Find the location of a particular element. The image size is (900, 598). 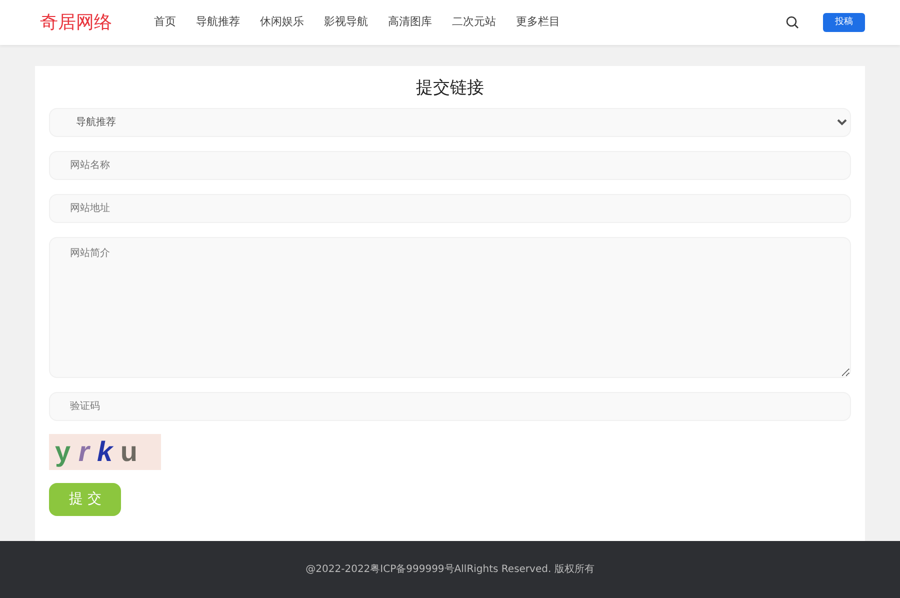

form-title: 提交链接 is located at coordinates (450, 88).